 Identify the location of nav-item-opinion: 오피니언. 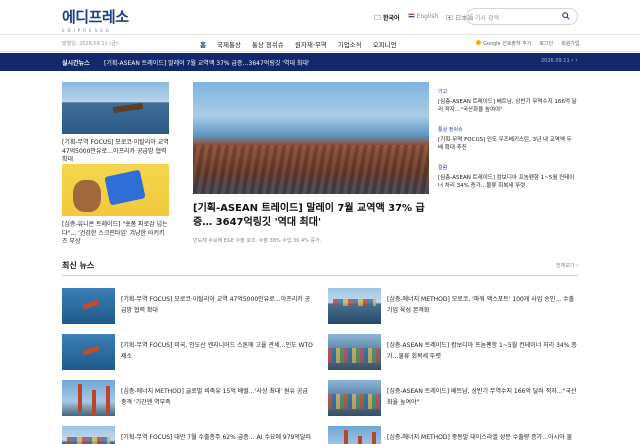
(385, 44).